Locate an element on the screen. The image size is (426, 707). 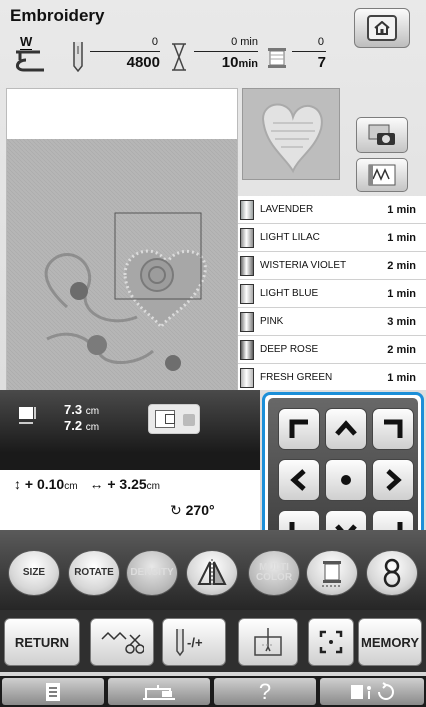
document-icon is located at coordinates (53, 691).